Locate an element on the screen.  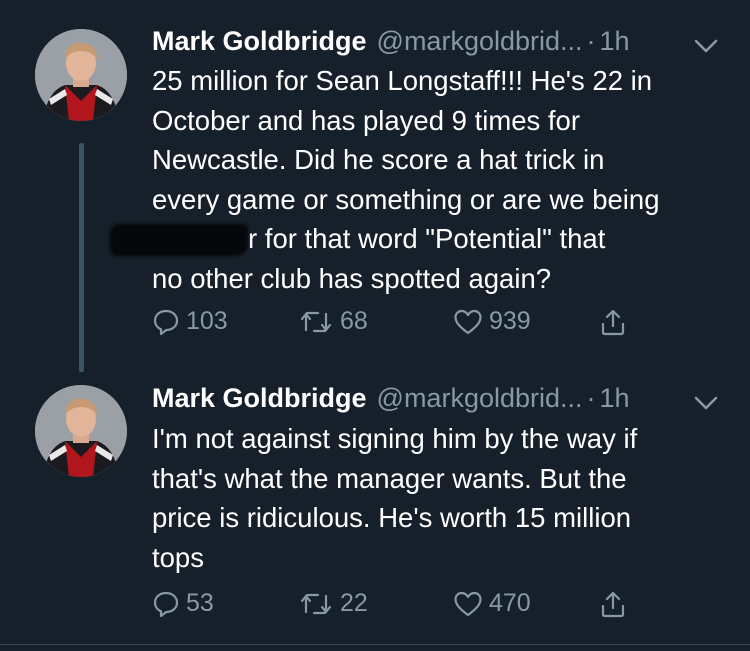
like-button: 939 is located at coordinates (492, 321).